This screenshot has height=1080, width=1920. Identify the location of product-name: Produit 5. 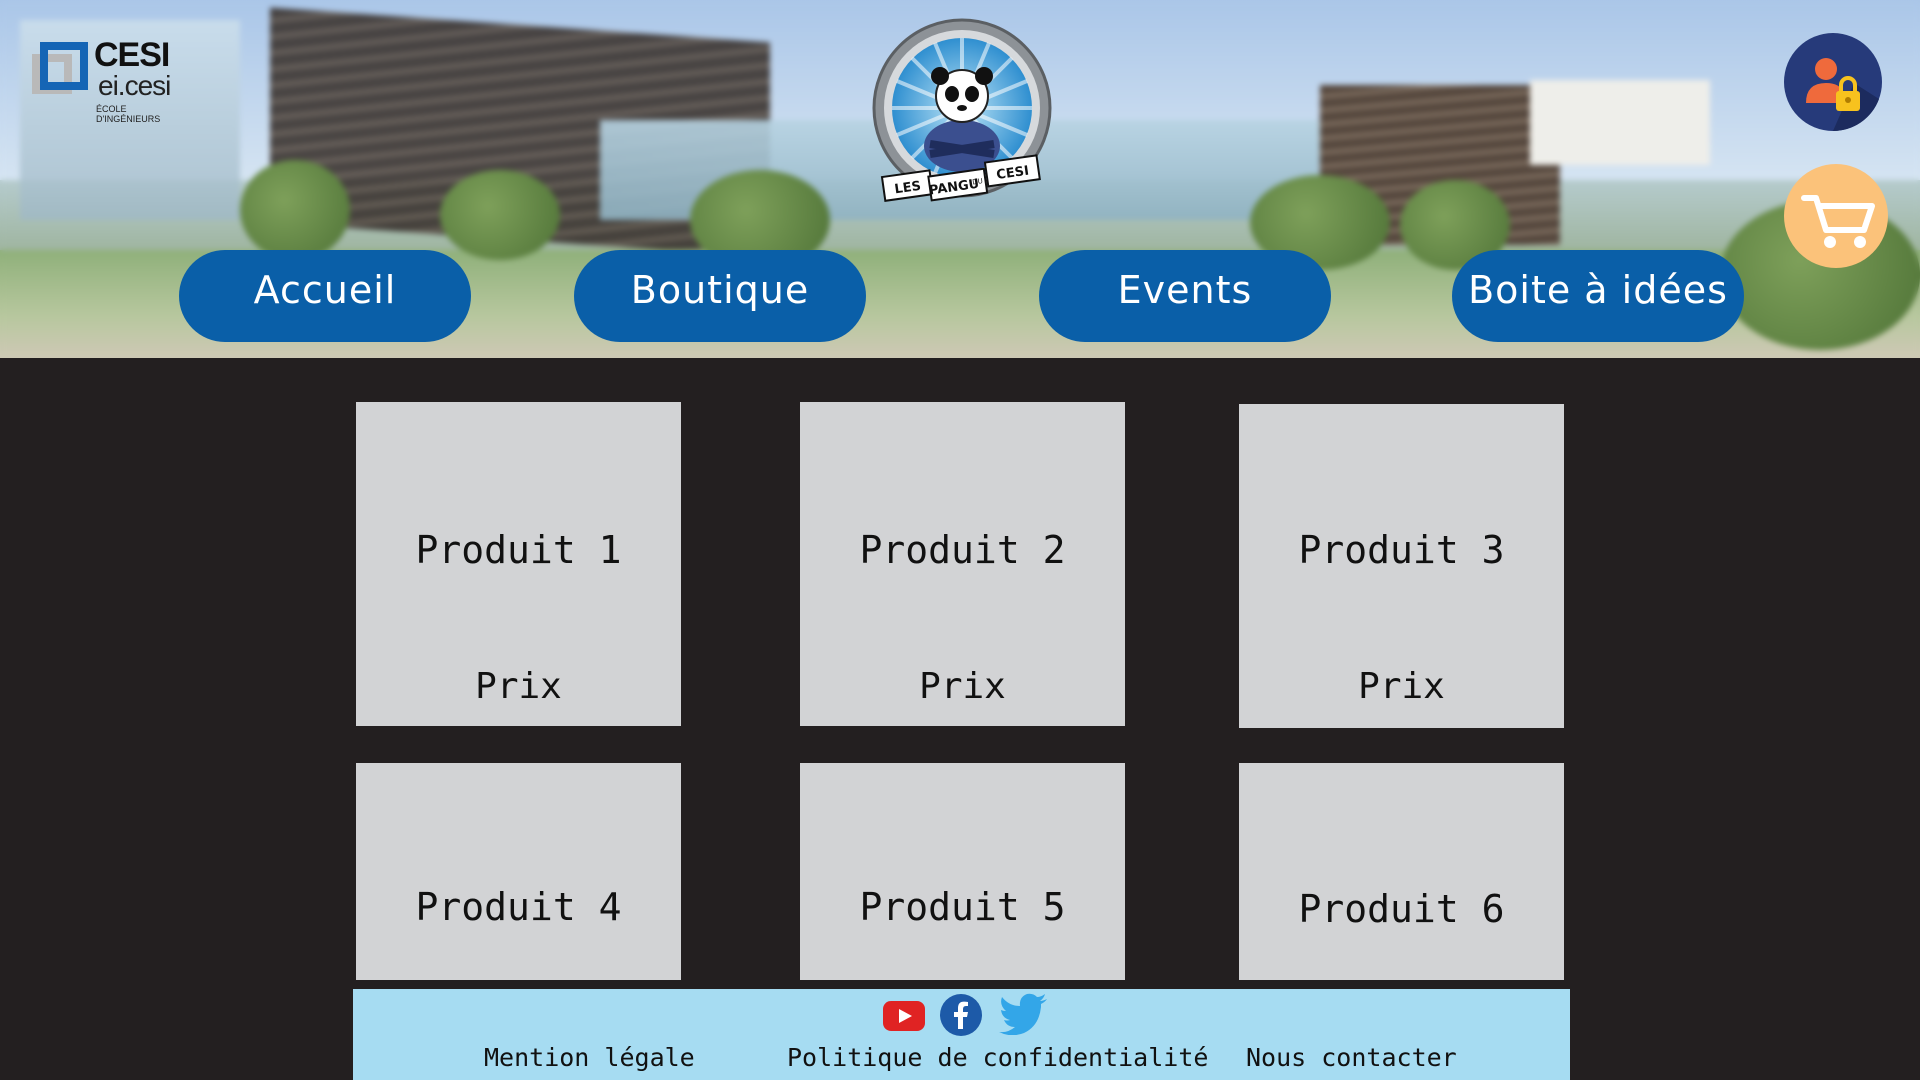
(962, 907).